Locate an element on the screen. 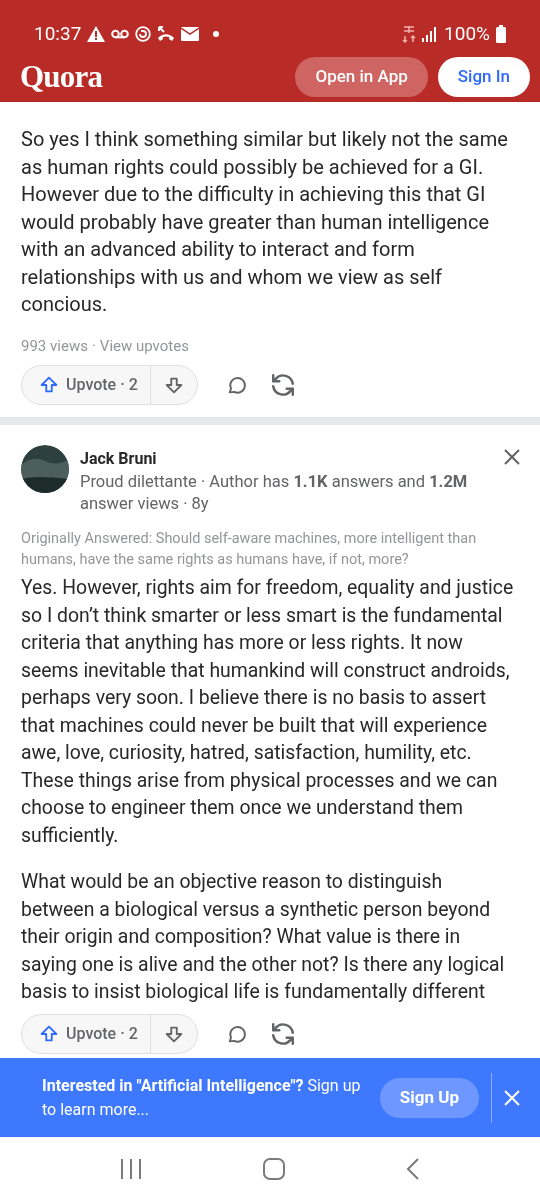 The width and height of the screenshot is (540, 1200). sync-circle-icon is located at coordinates (143, 34).